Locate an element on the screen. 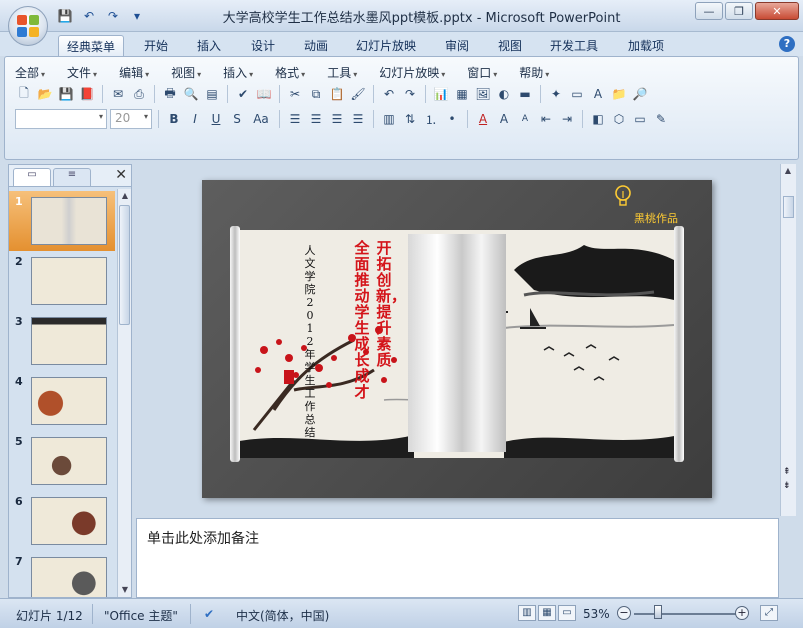 The image size is (803, 628). menu-edit: 编辑 ▾ is located at coordinates (134, 72).